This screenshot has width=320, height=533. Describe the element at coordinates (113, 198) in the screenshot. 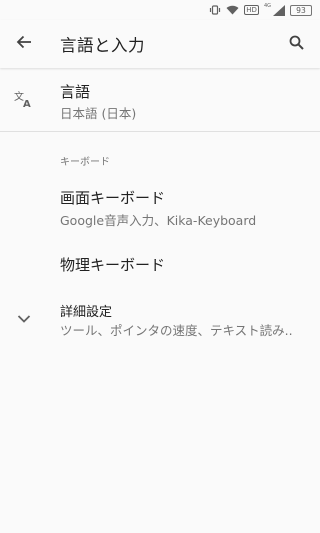

I see `virtual-keyboard-title: 画面キーボード` at that location.